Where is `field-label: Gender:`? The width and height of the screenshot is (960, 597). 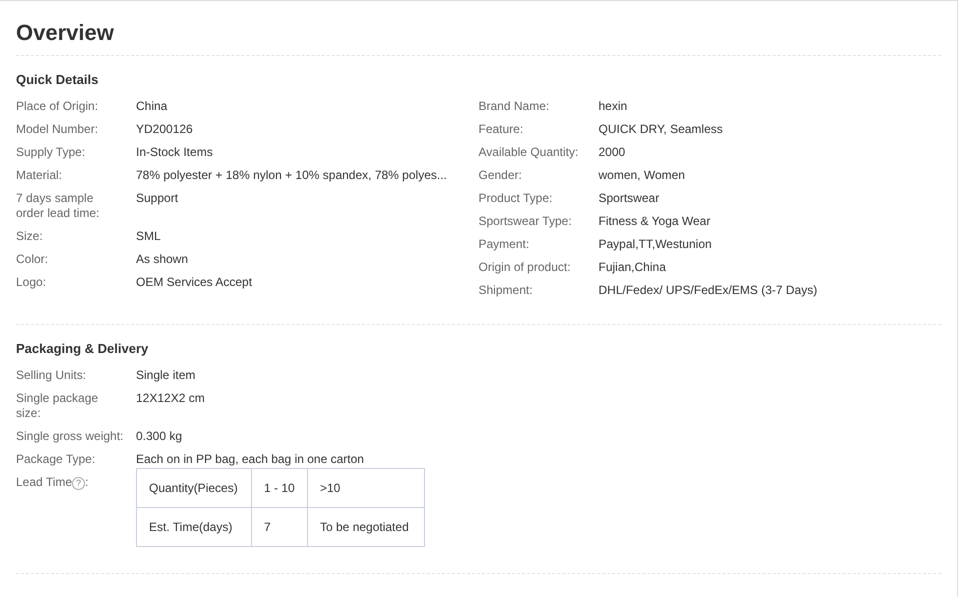 field-label: Gender: is located at coordinates (500, 175).